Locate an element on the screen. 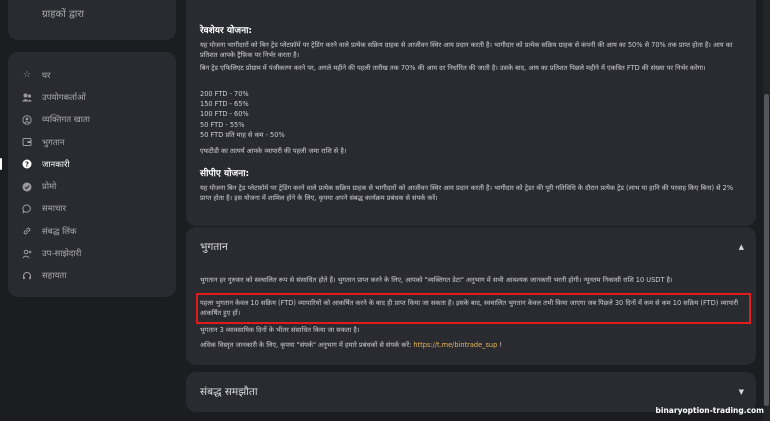 The image size is (770, 421). info-icon: ? is located at coordinates (27, 164).